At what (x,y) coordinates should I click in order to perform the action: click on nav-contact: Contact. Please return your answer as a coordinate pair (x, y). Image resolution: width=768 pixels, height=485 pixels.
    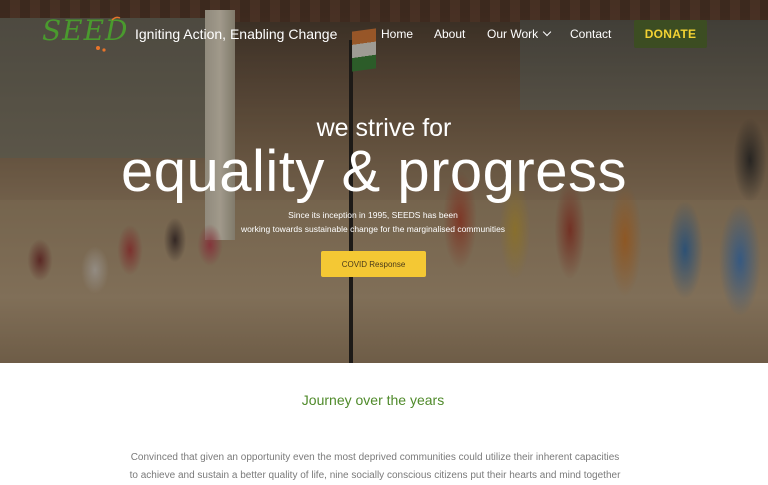
    Looking at the image, I should click on (590, 34).